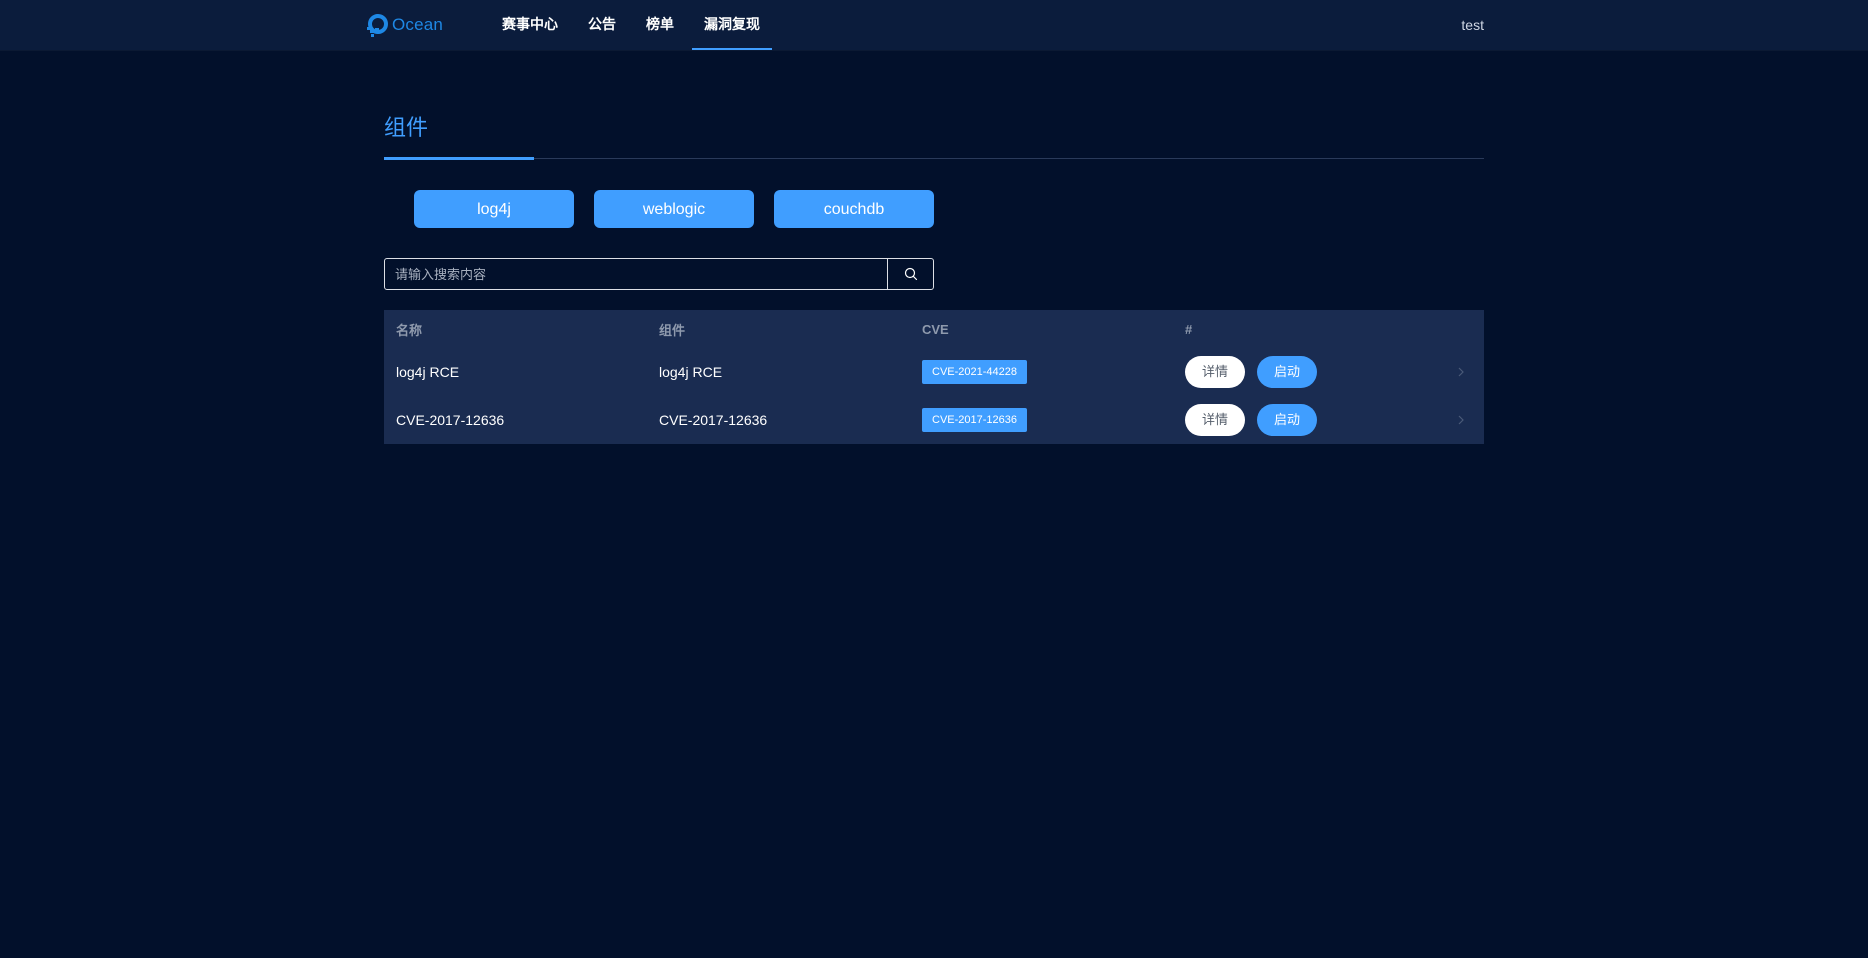 The width and height of the screenshot is (1868, 958). I want to click on row-name: CVE-2017-12636, so click(450, 420).